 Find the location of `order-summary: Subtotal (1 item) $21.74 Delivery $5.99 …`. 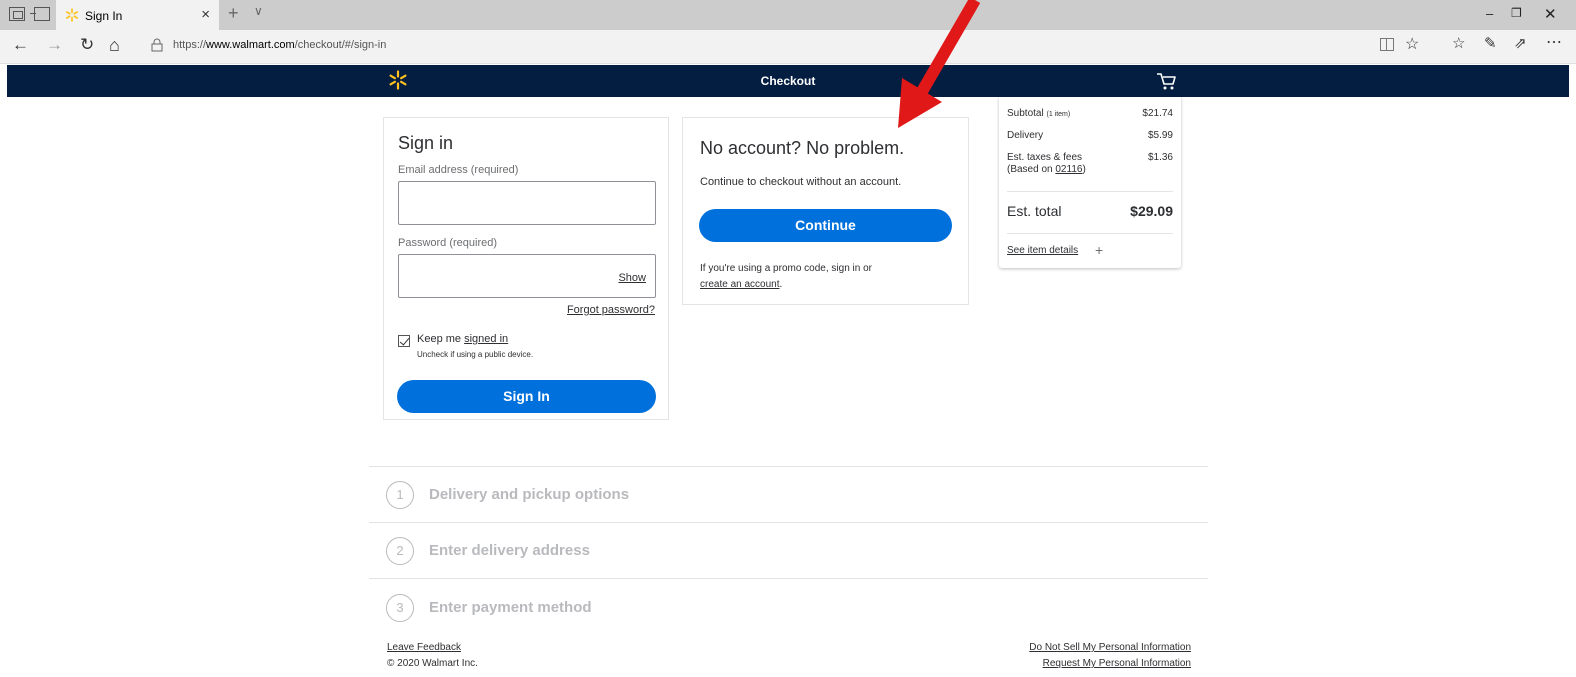

order-summary: Subtotal (1 item) $21.74 Delivery $5.99 … is located at coordinates (1090, 182).